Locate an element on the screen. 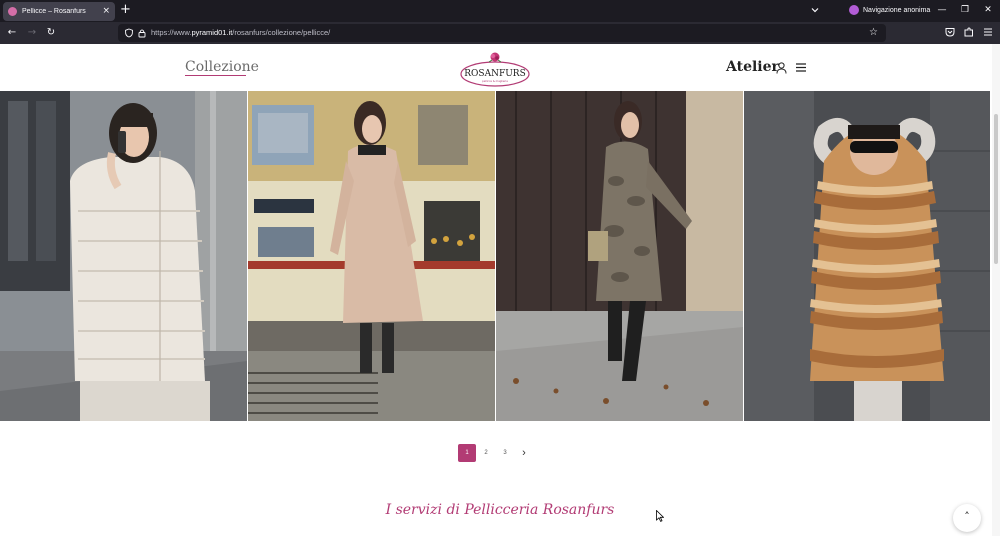 The image size is (1000, 536). forward-arrow-icon: → is located at coordinates (32, 33).